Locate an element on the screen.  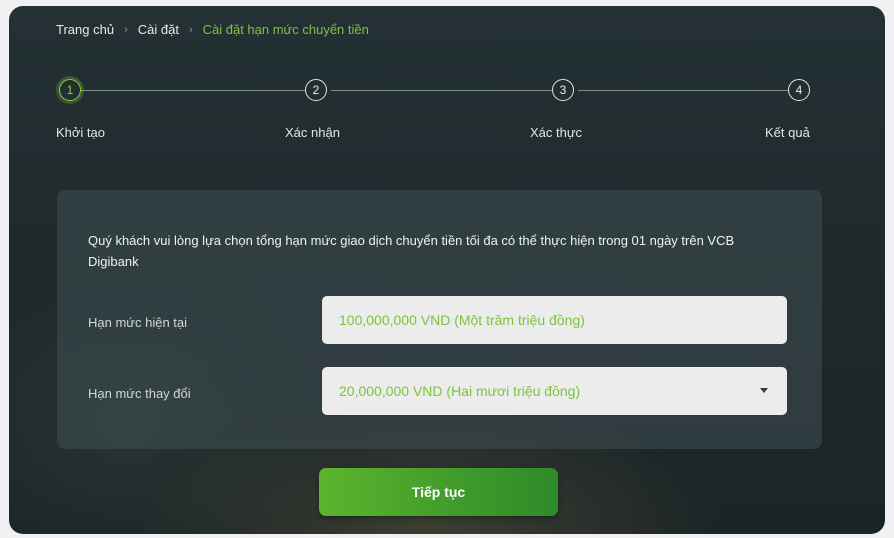
step-3-circle: 3 is located at coordinates (563, 90).